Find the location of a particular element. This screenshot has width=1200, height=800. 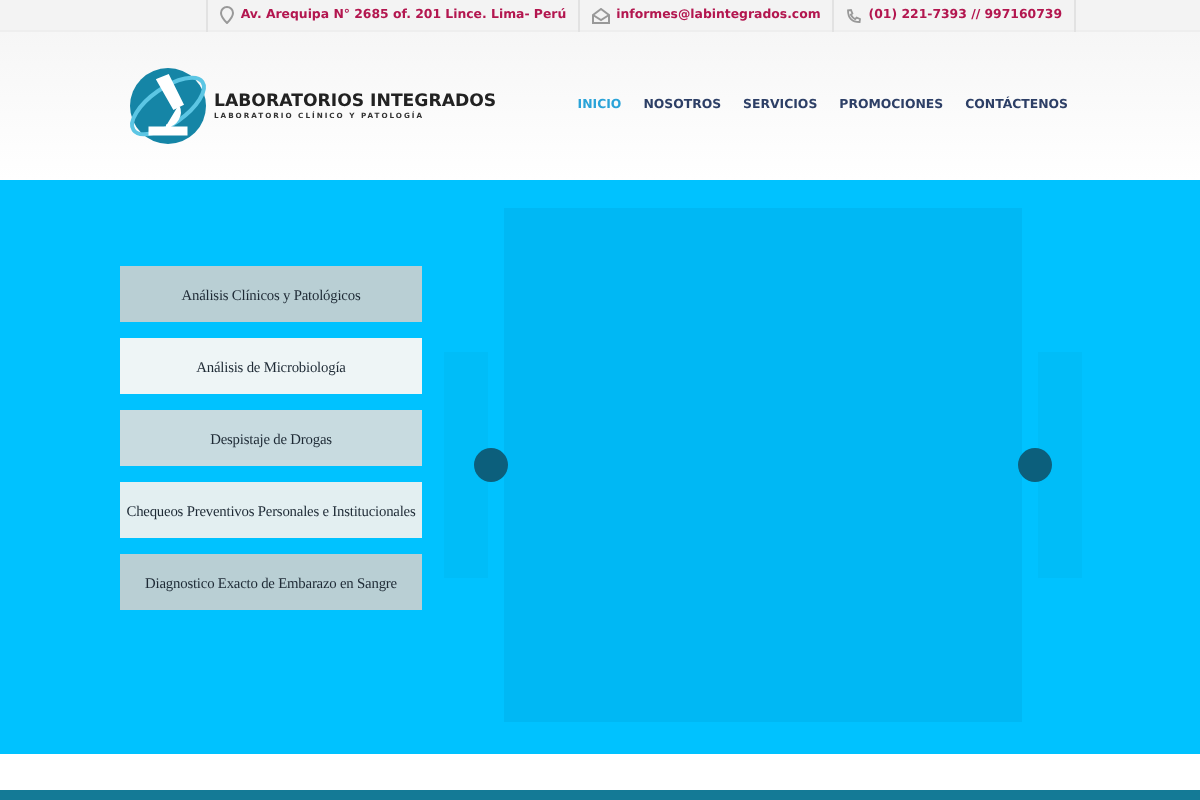

envelope-icon is located at coordinates (601, 15).